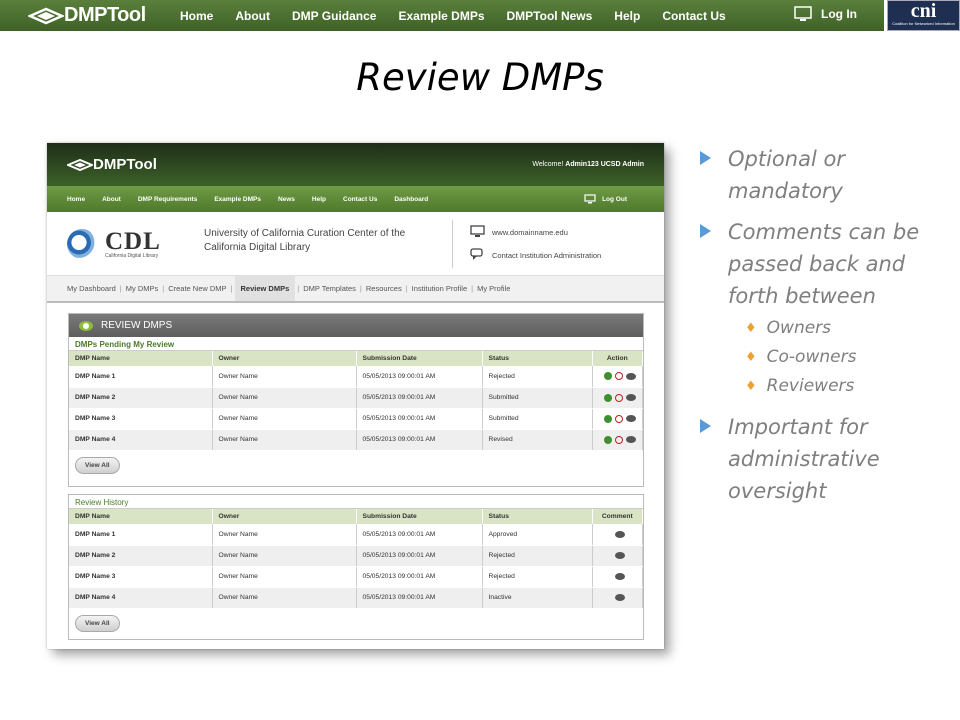  Describe the element at coordinates (252, 16) in the screenshot. I see `nav-about: About` at that location.